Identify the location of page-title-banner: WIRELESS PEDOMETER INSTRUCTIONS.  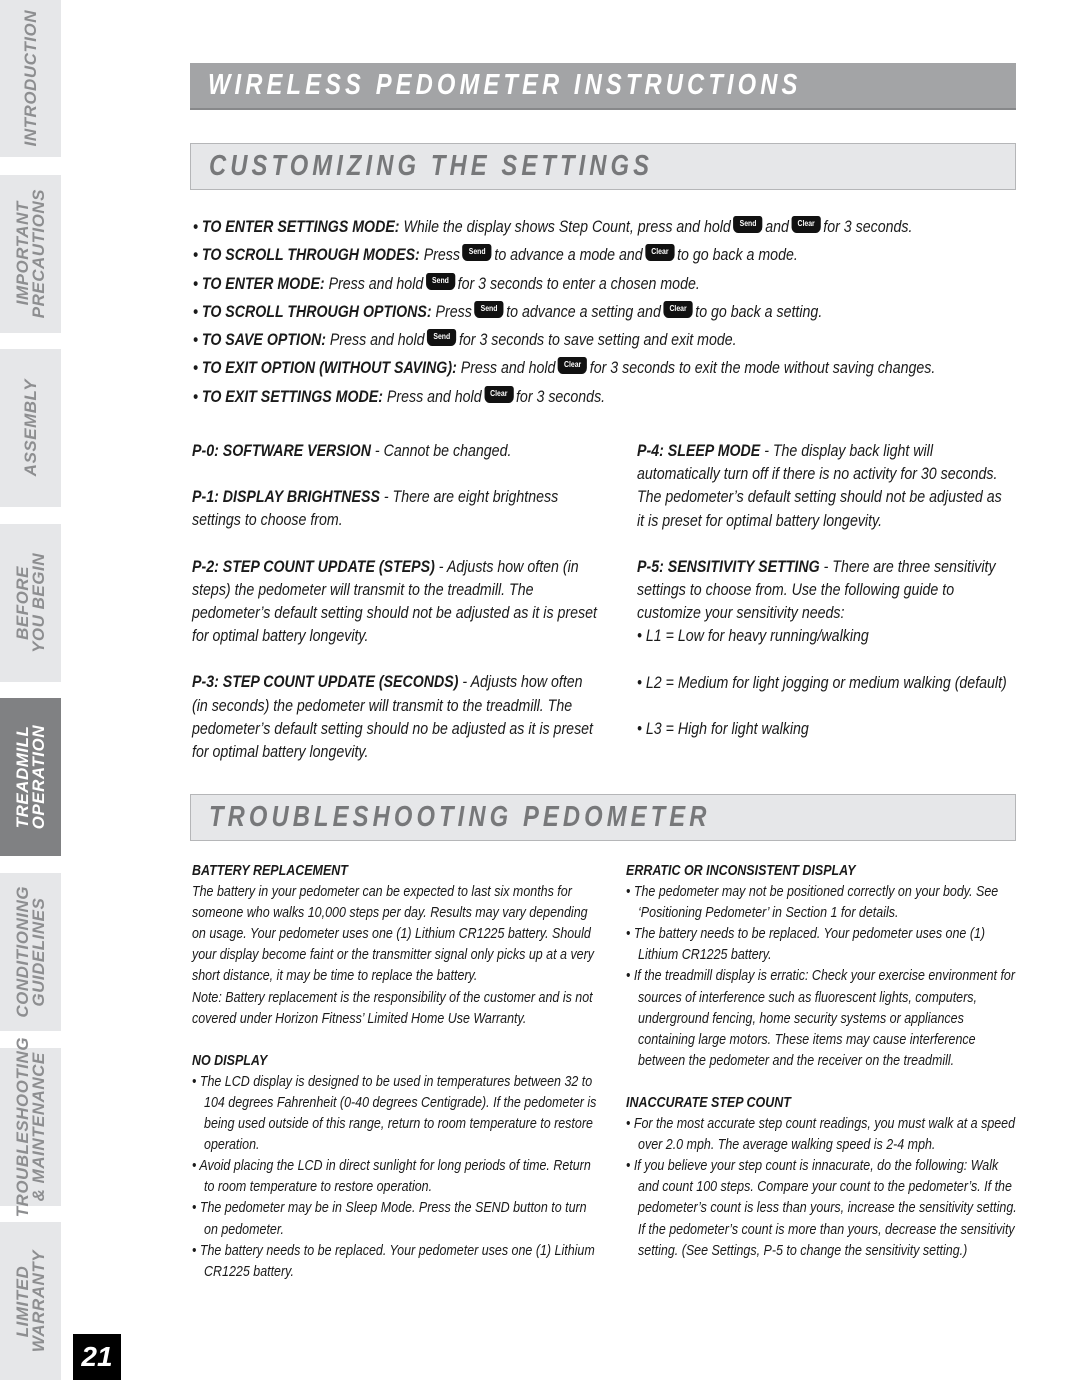
(603, 86).